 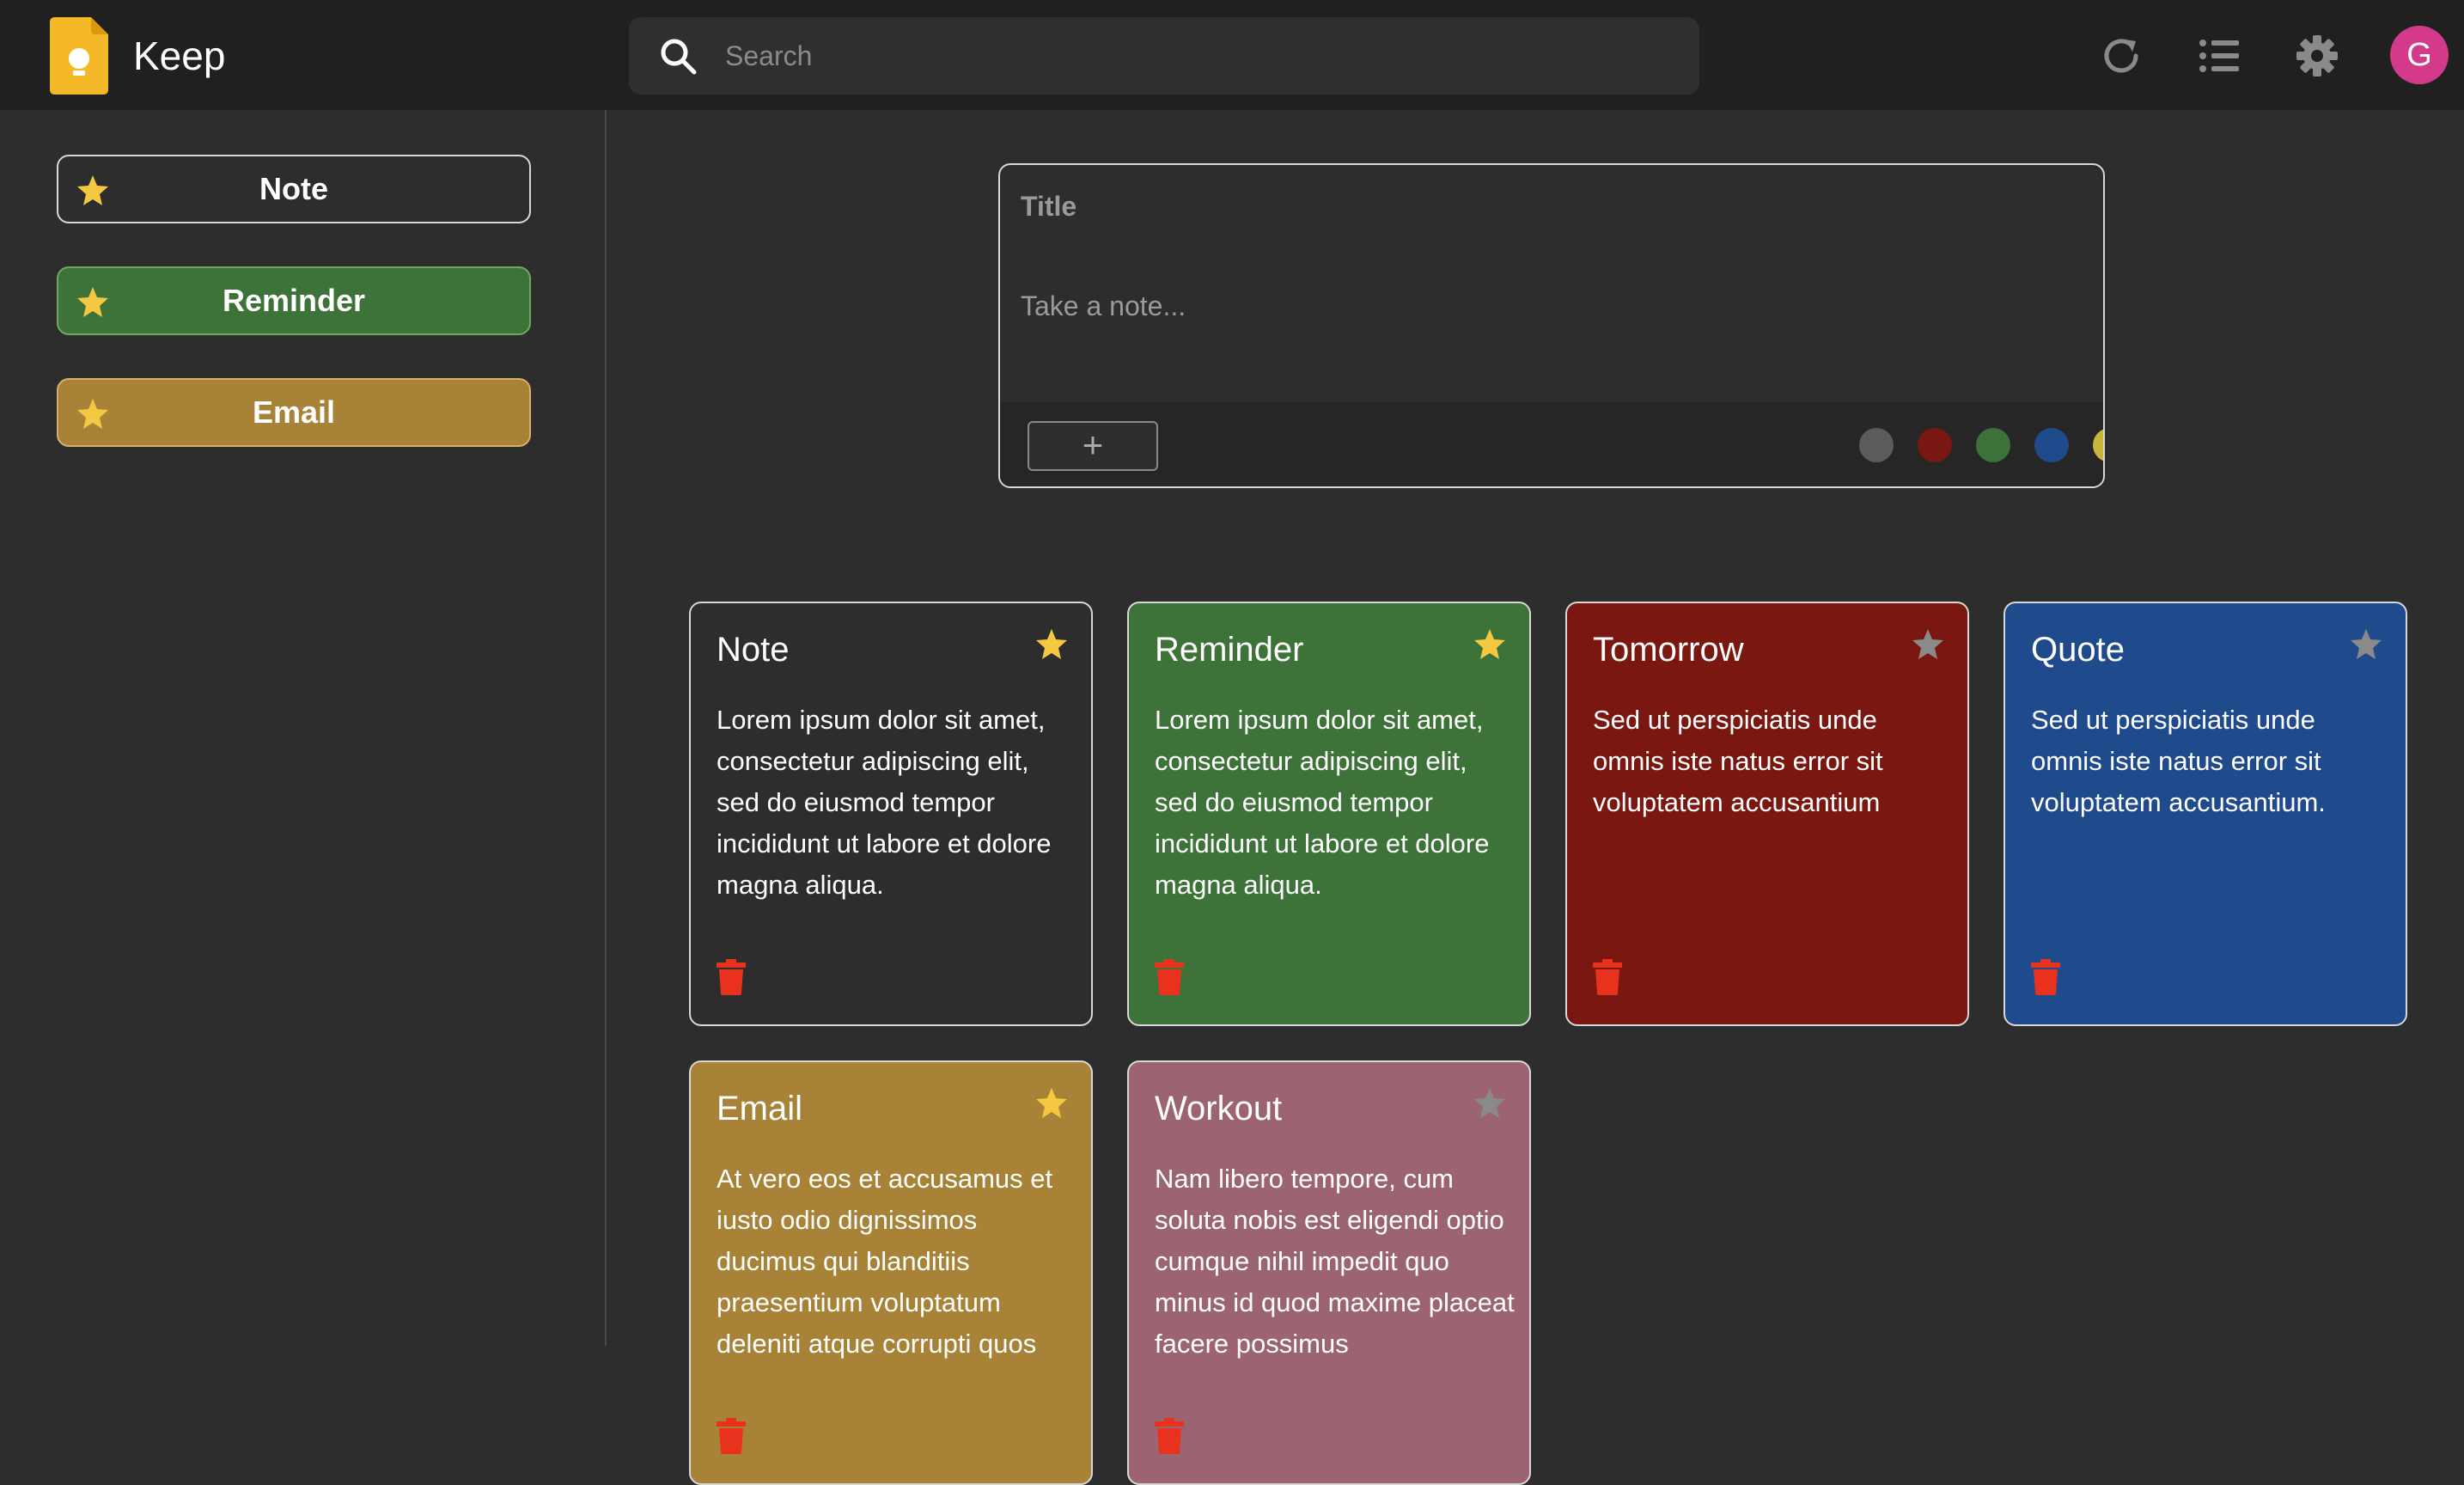 I want to click on top-app-bar: Keep G, so click(x=1232, y=55).